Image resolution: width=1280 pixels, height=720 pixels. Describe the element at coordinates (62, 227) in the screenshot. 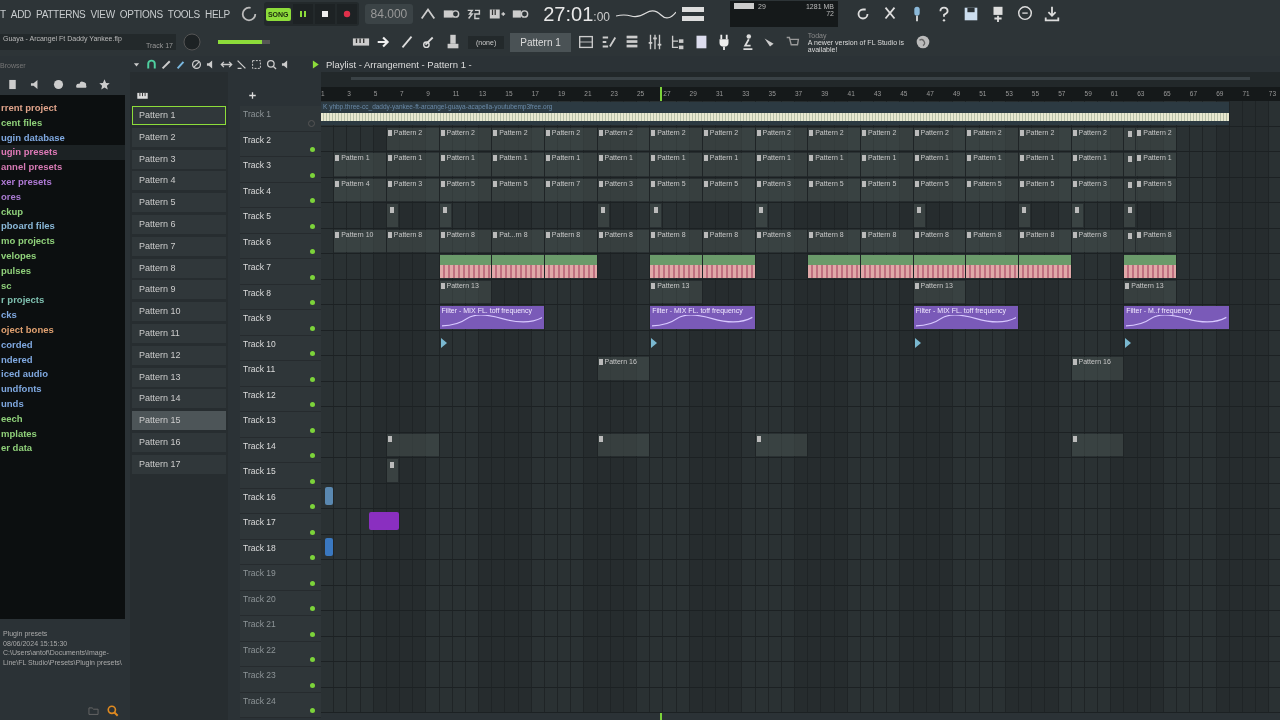

I see `browser-item: pboard files` at that location.